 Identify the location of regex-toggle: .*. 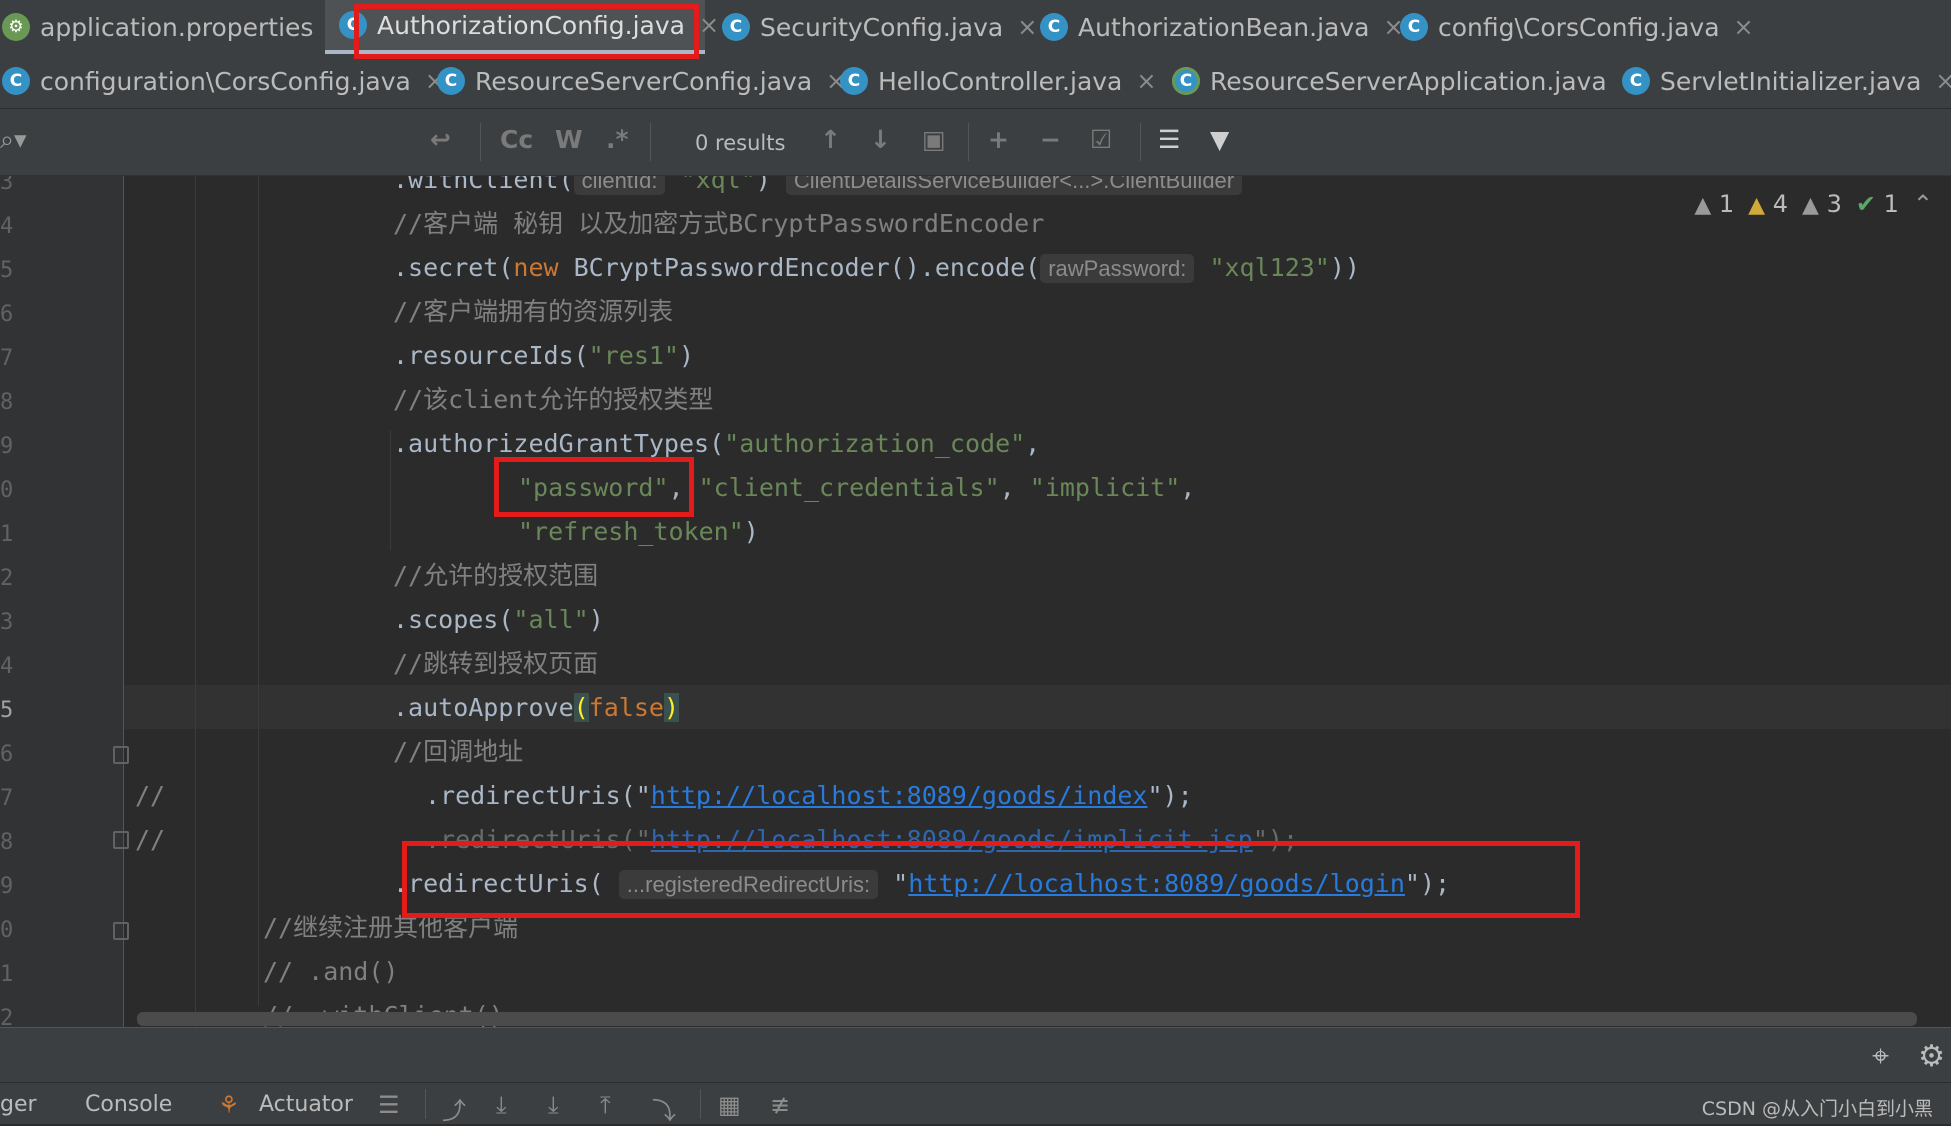
(617, 139).